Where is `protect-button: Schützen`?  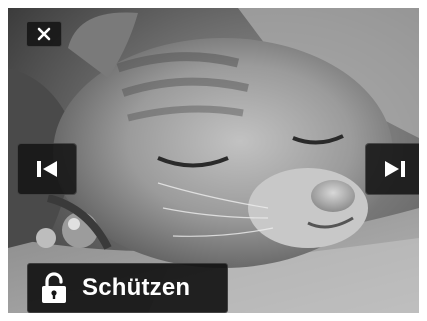 protect-button: Schützen is located at coordinates (127, 288).